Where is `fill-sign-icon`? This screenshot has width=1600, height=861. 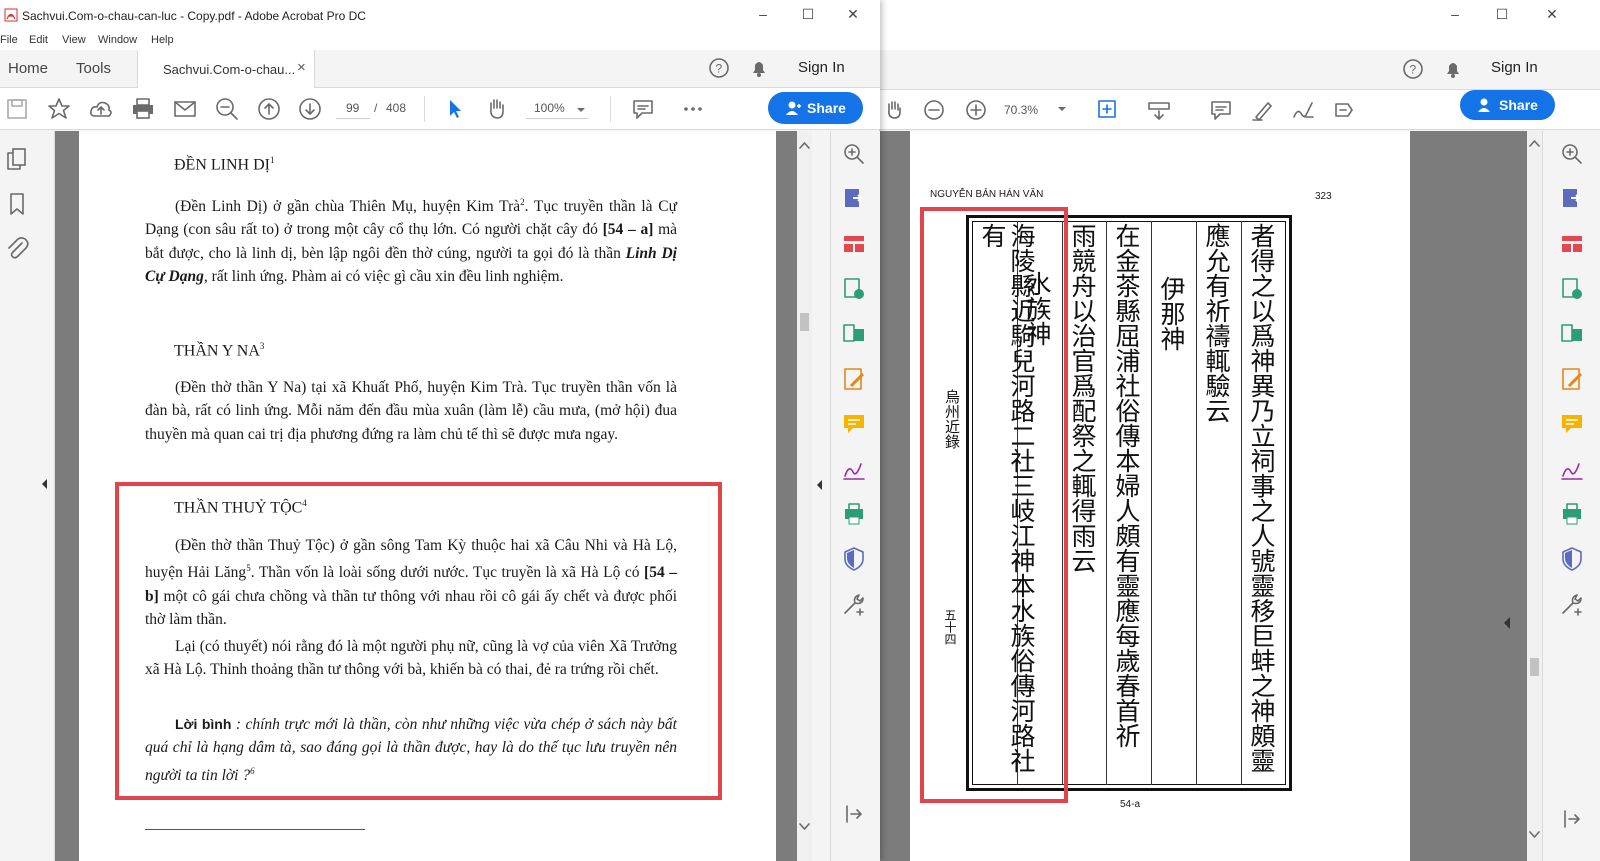
fill-sign-icon is located at coordinates (1344, 110).